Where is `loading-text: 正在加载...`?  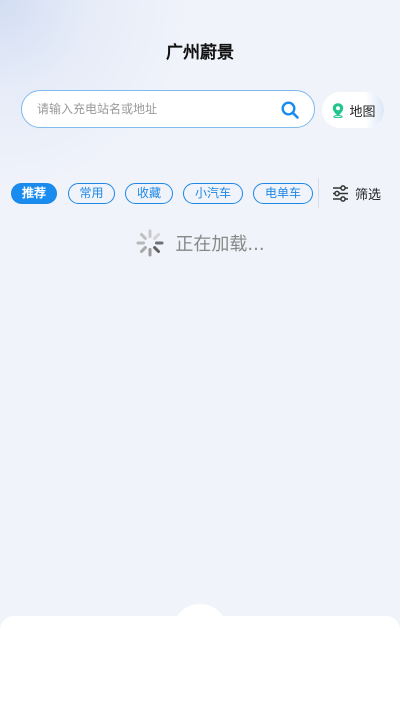 loading-text: 正在加载... is located at coordinates (220, 244).